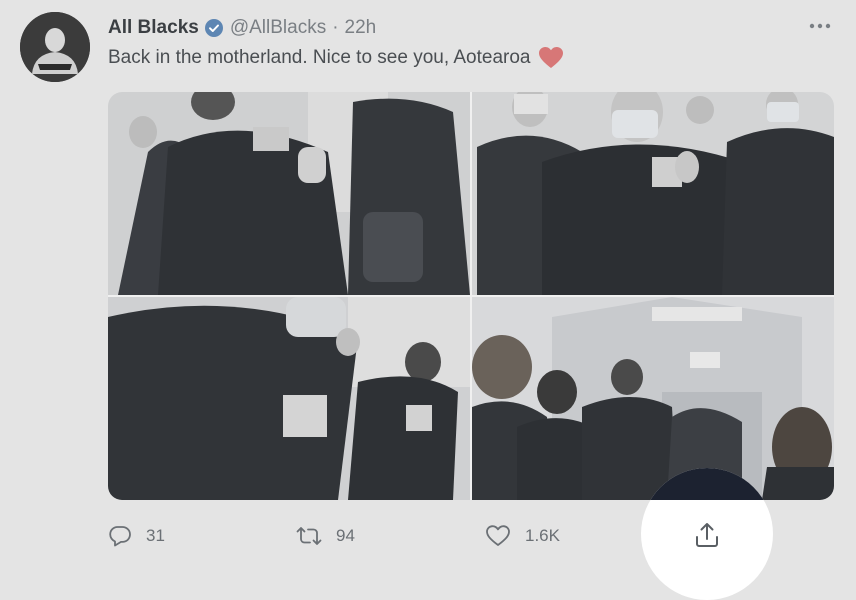 The image size is (856, 600). What do you see at coordinates (820, 26) in the screenshot?
I see `more-options-icon` at bounding box center [820, 26].